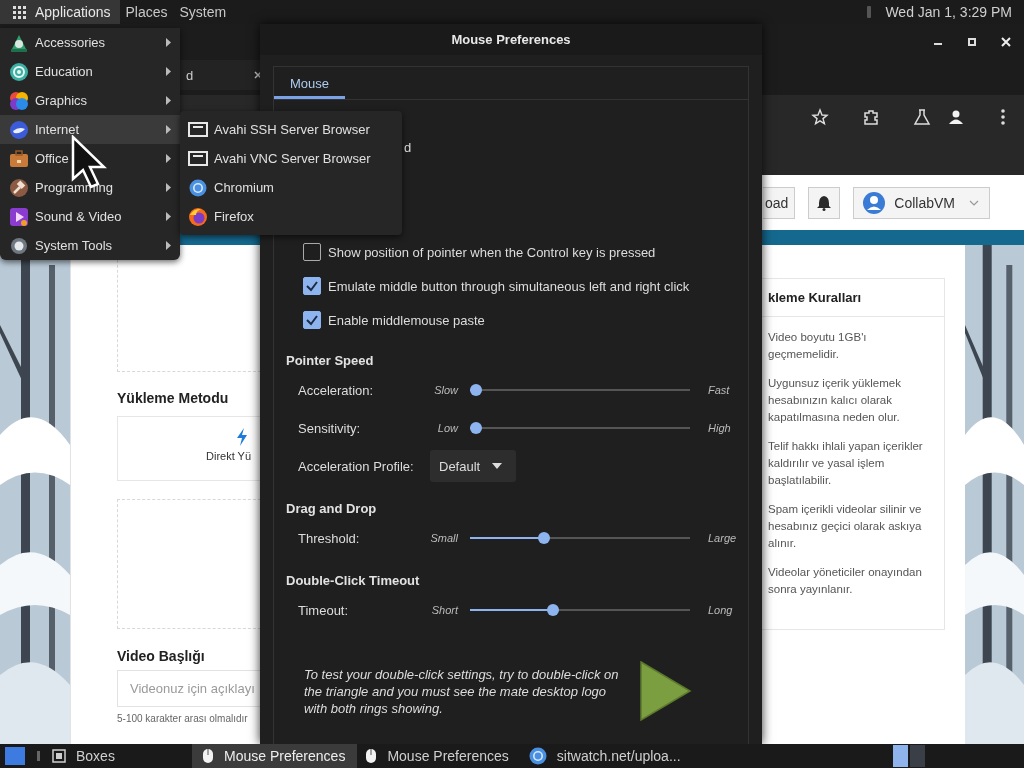 Image resolution: width=1024 pixels, height=768 pixels. Describe the element at coordinates (509, 286) in the screenshot. I see `checkbox-label: Emulate middle button through simultaneous left and right click` at that location.